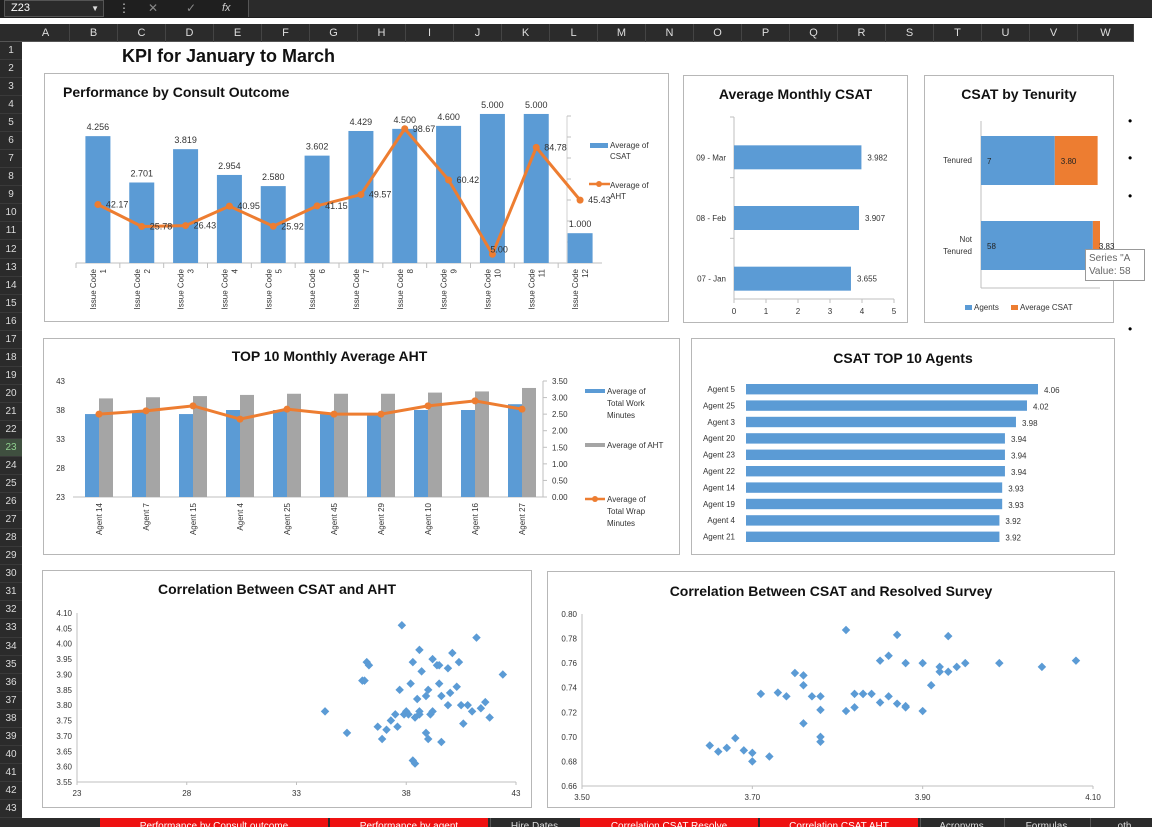  What do you see at coordinates (46, 33) in the screenshot?
I see `column-header-a: A` at bounding box center [46, 33].